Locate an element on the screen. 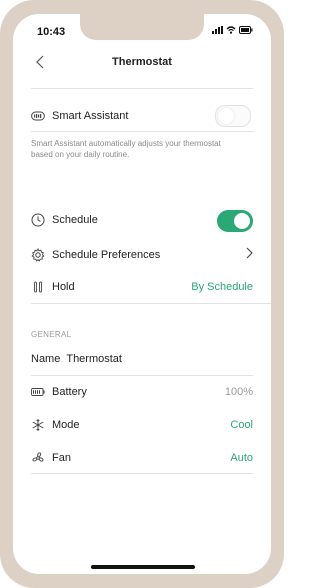 Image resolution: width=320 pixels, height=588 pixels. mode-row: Mode Cool is located at coordinates (142, 425).